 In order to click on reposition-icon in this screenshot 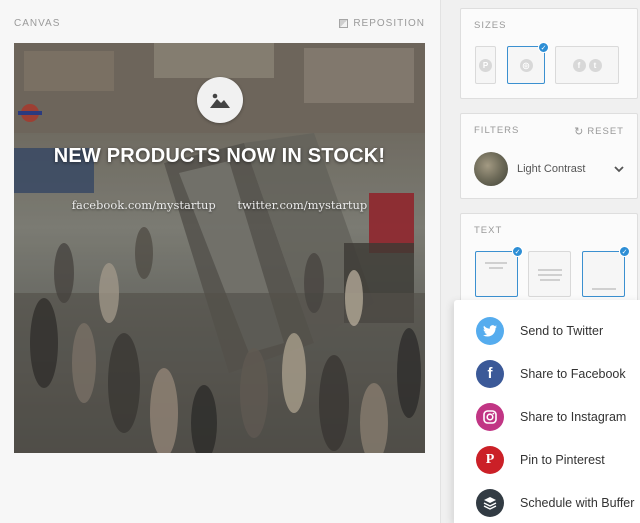, I will do `click(344, 23)`.